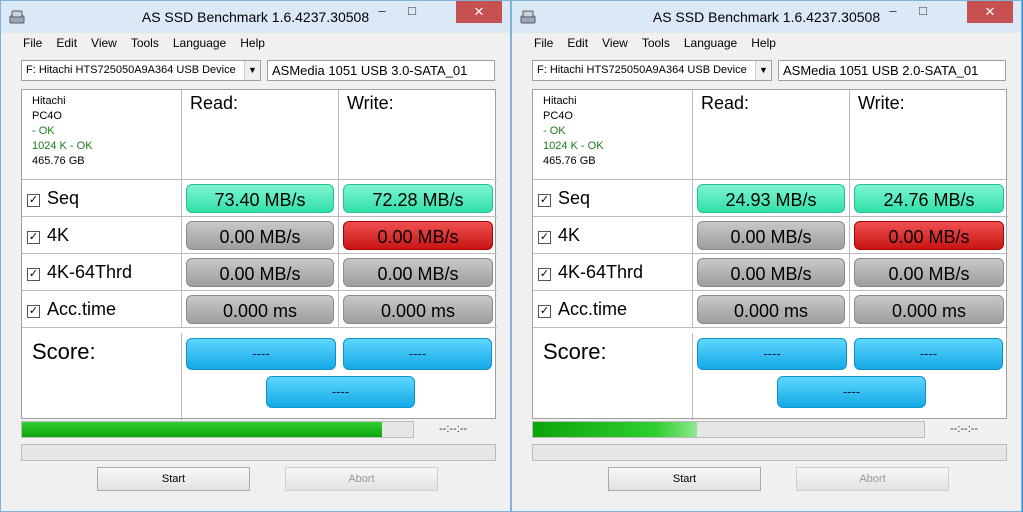  I want to click on seq-write-value: 72.28 MB/s, so click(418, 198).